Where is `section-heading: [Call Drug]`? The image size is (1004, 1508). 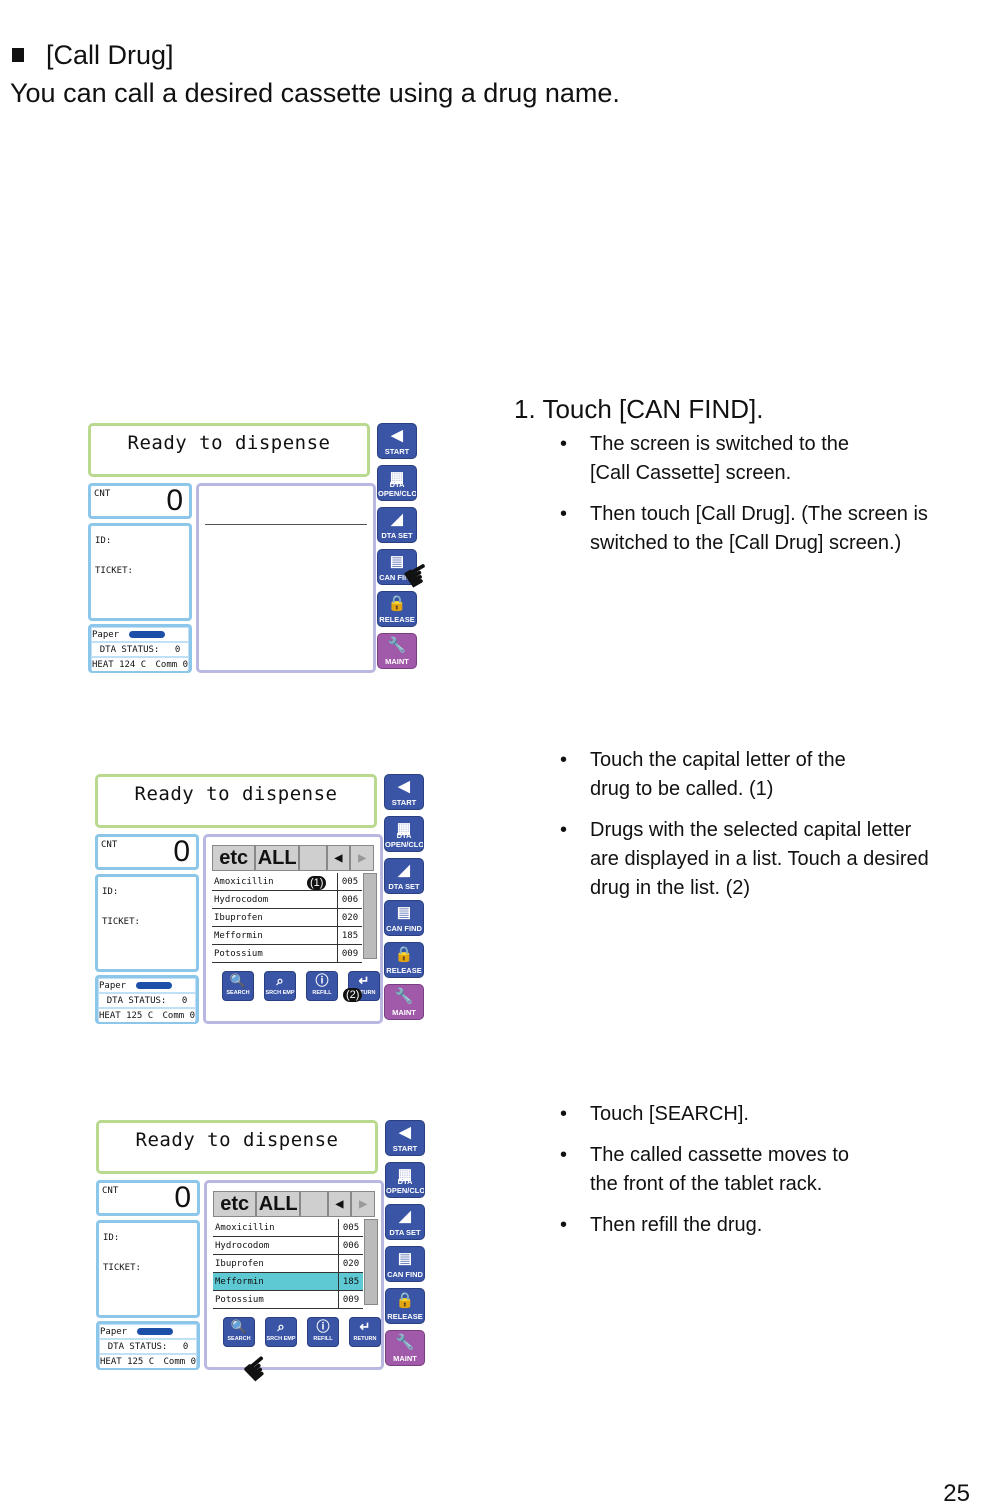
section-heading: [Call Drug] is located at coordinates (93, 55).